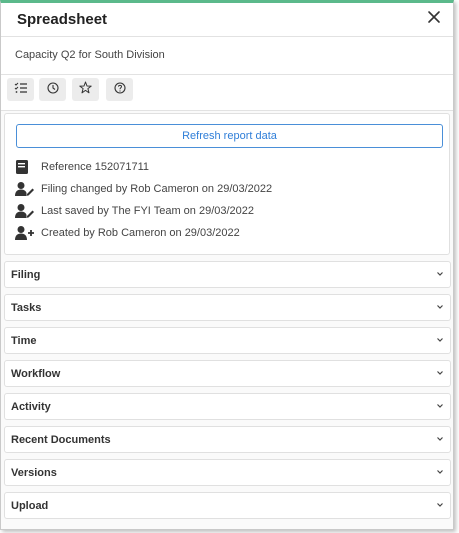  What do you see at coordinates (140, 233) in the screenshot?
I see `created-text: Created by Rob Cameron on 29/03/2022` at bounding box center [140, 233].